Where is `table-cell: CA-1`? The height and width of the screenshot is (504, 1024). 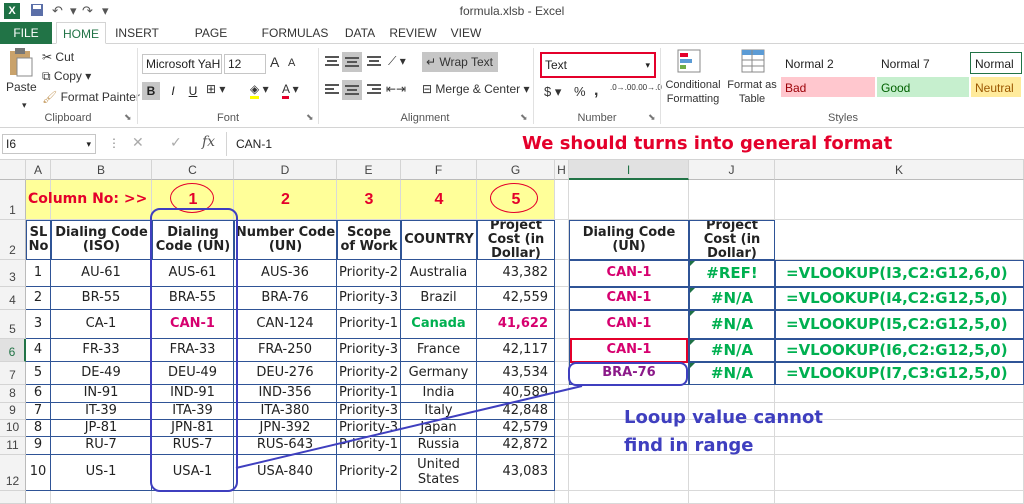 table-cell: CA-1 is located at coordinates (101, 324).